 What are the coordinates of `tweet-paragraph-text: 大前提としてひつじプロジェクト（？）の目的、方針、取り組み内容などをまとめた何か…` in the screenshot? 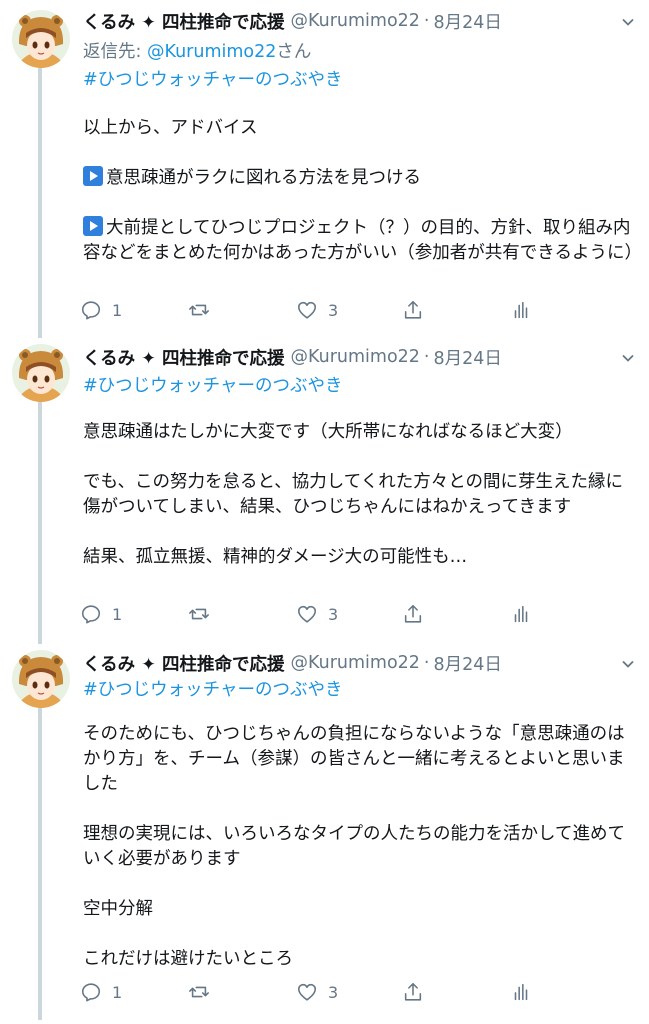 It's located at (362, 240).